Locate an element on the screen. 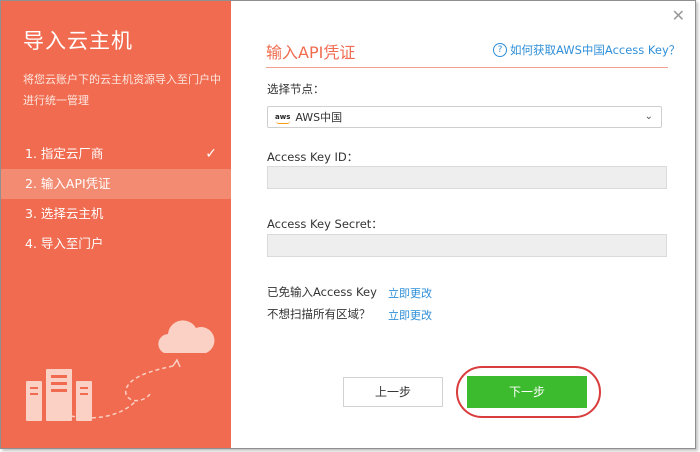 The height and width of the screenshot is (452, 700). step-label: 1. 指定云厂商 is located at coordinates (64, 153).